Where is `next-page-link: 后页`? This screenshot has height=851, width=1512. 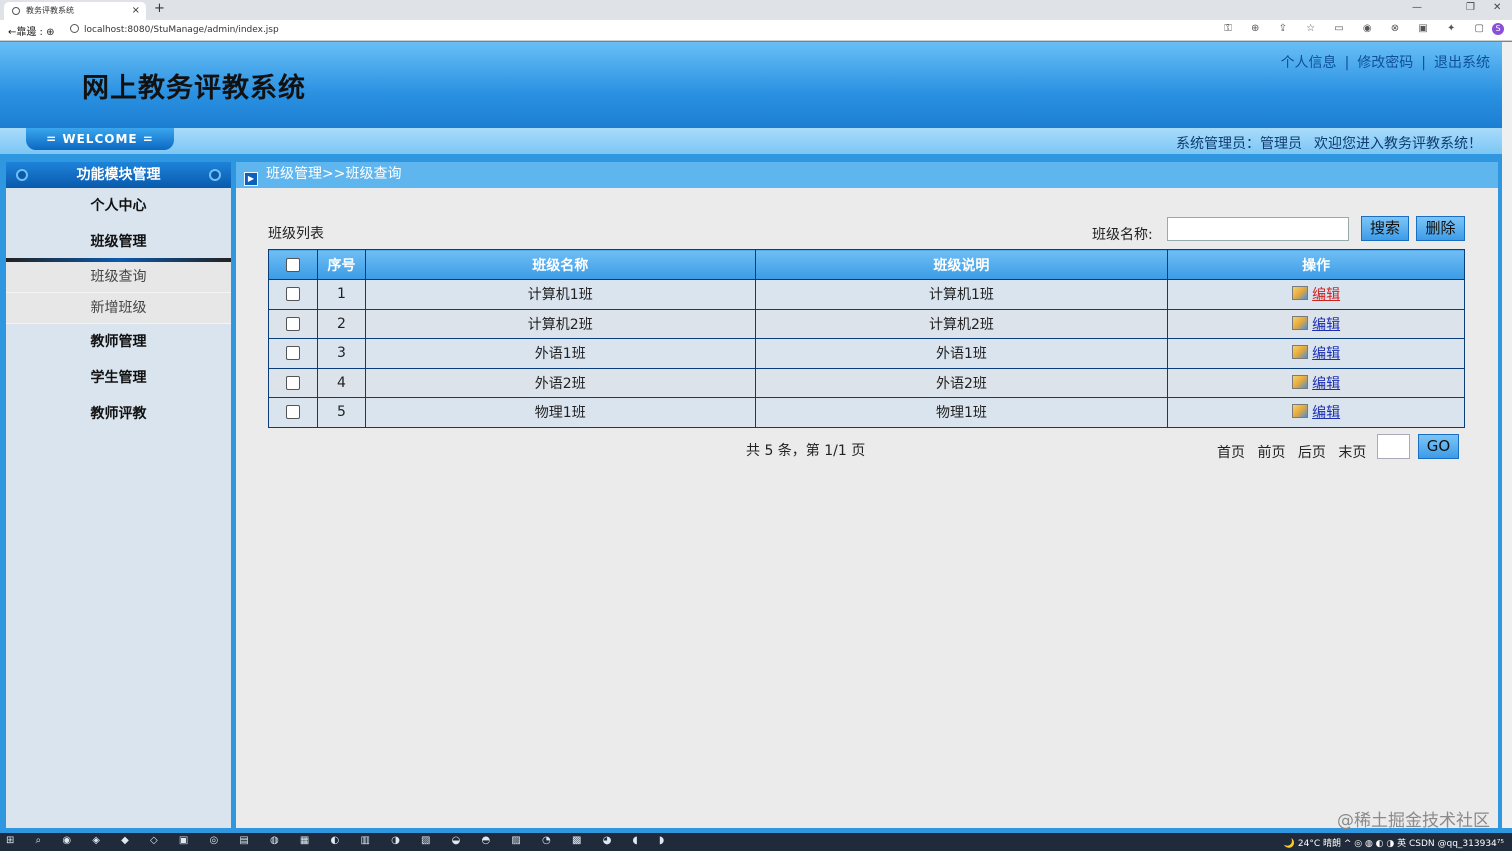 next-page-link: 后页 is located at coordinates (1312, 453).